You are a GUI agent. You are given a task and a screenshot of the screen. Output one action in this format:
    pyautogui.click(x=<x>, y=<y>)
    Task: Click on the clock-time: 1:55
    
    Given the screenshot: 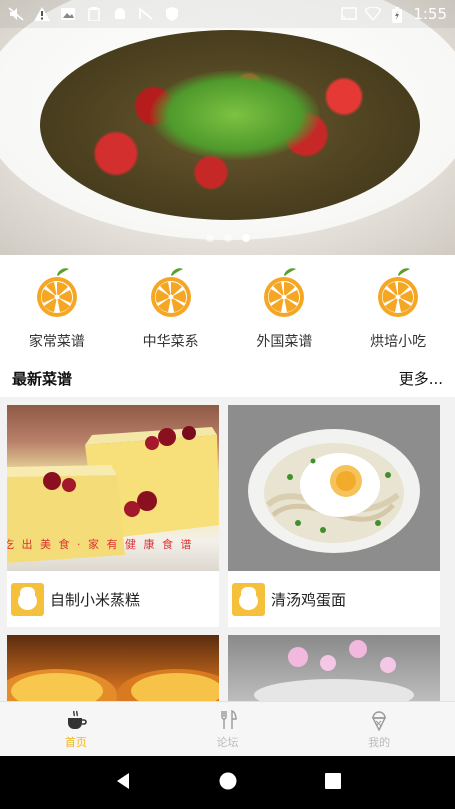 What is the action you would take?
    pyautogui.click(x=430, y=14)
    